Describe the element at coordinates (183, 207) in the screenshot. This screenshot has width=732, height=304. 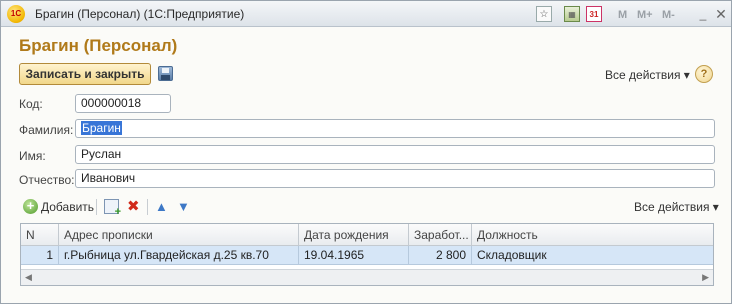
I see `move-down-icon: ▼` at that location.